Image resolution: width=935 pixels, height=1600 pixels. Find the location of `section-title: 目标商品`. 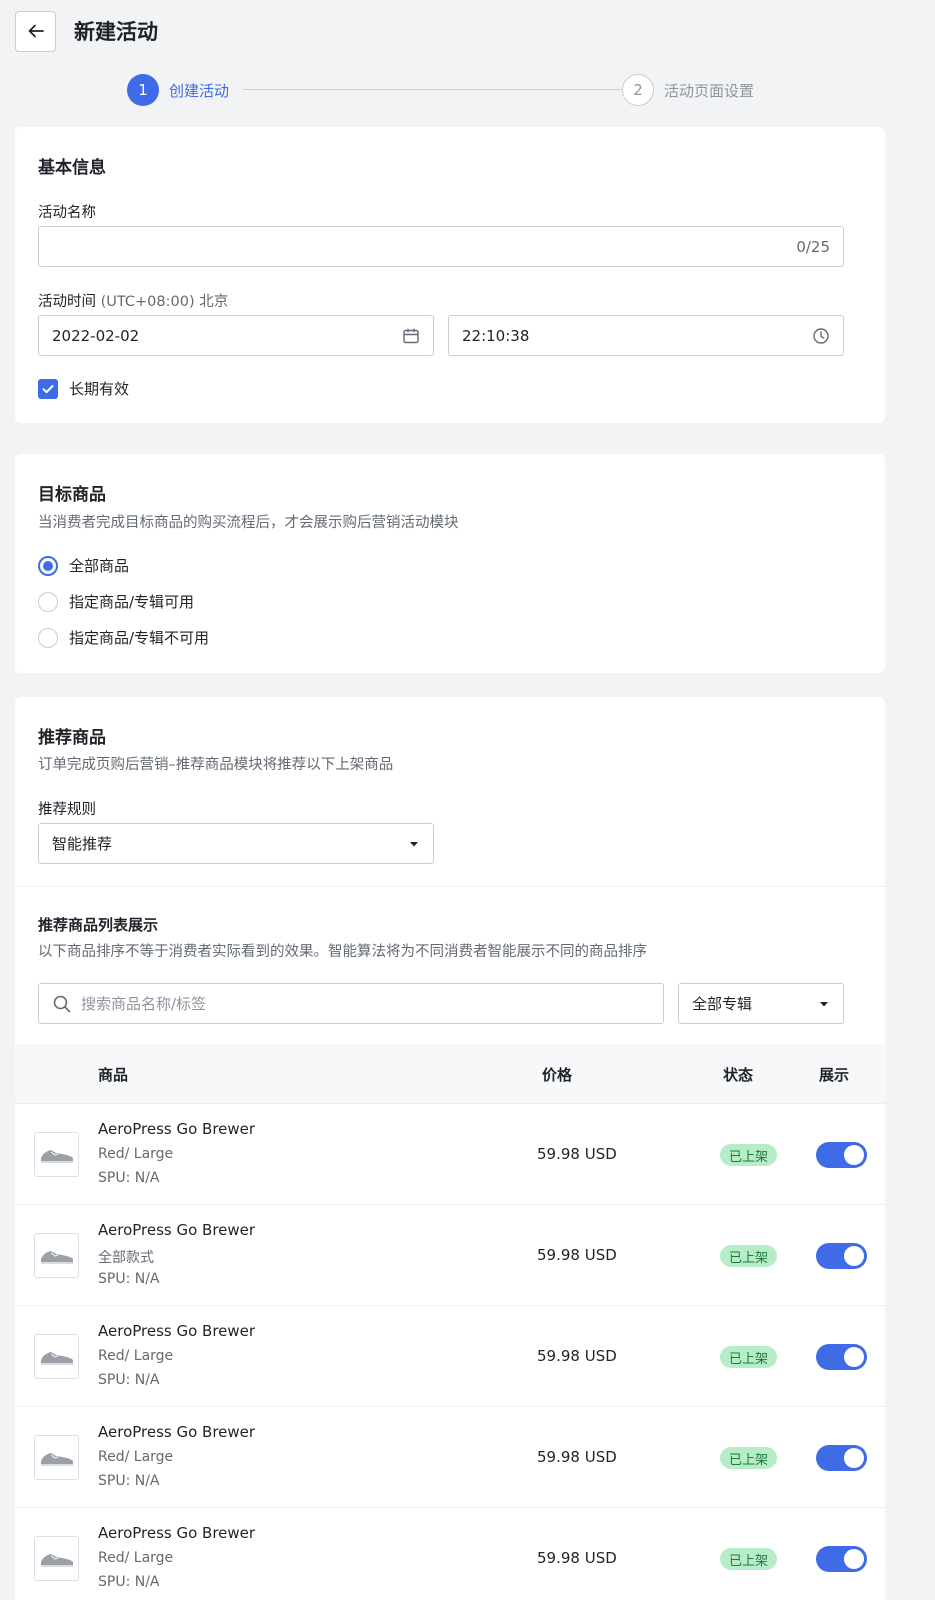

section-title: 目标商品 is located at coordinates (72, 495).